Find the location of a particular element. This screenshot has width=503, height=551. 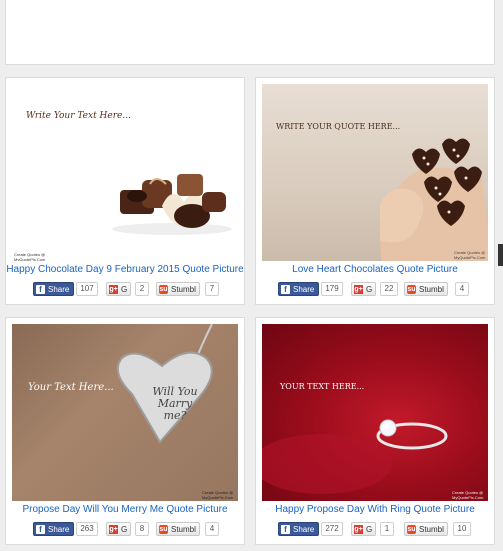

share-row: f Share 107 g+ G 2 su Stumbl 7 is located at coordinates (125, 290).